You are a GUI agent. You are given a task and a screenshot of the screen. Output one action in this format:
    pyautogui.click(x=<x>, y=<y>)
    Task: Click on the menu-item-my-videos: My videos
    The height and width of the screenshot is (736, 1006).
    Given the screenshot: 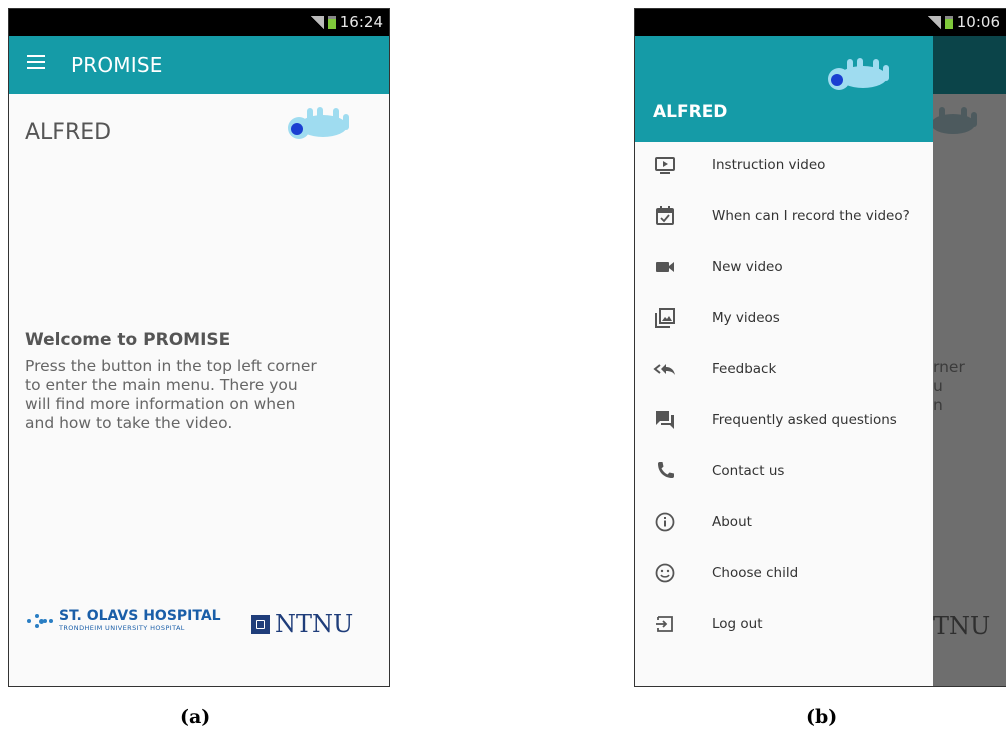 What is the action you would take?
    pyautogui.click(x=784, y=328)
    